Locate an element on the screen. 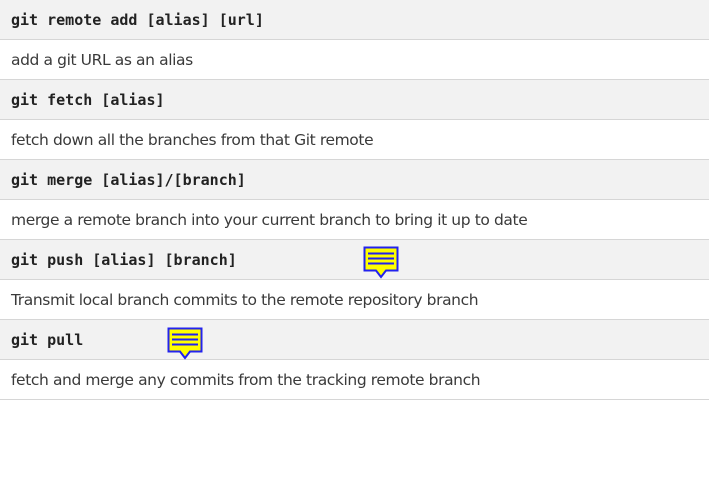  command-text: git pull is located at coordinates (47, 339).